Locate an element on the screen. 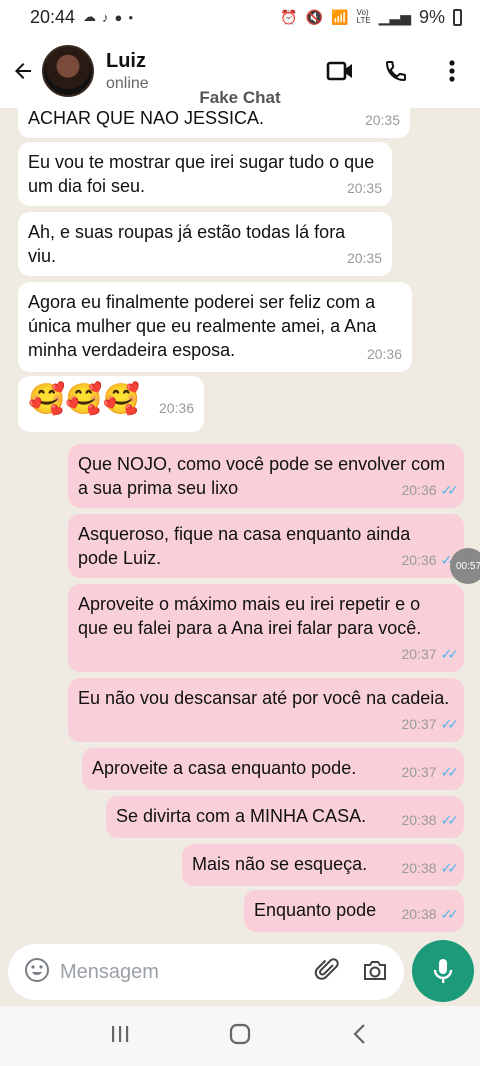 The width and height of the screenshot is (480, 1066). composer-bar: Mensagem is located at coordinates (240, 973).